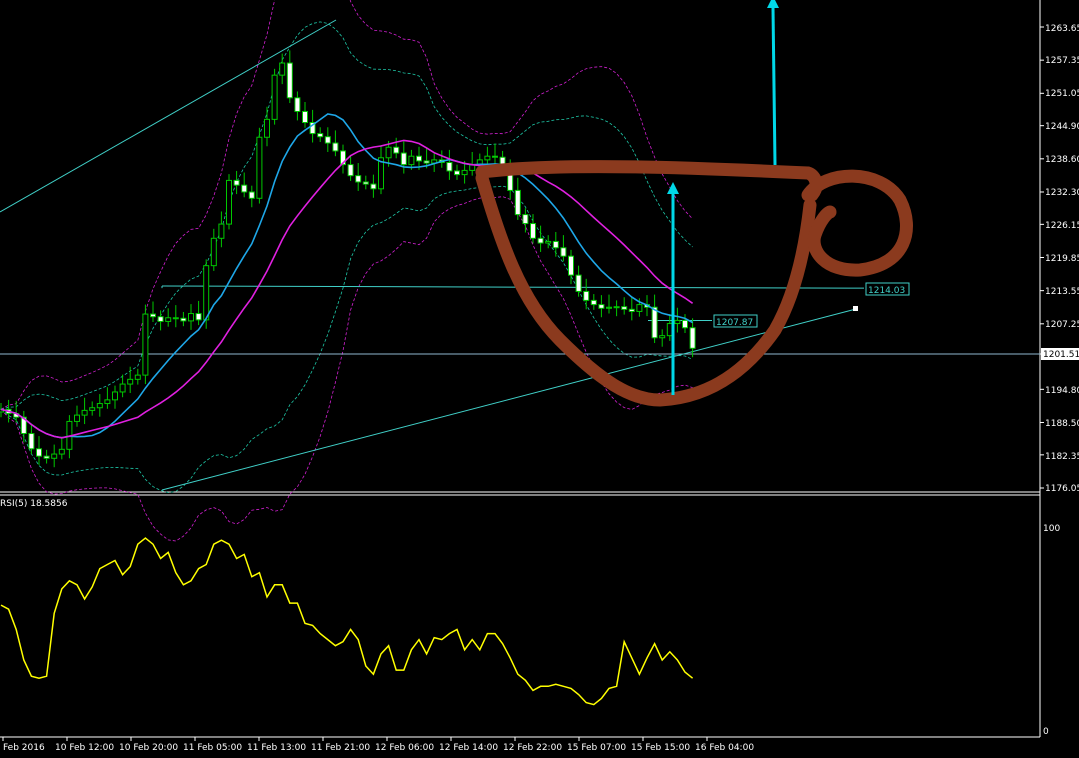 The height and width of the screenshot is (758, 1079). I want to click on current-price-label: 1201.51, so click(1061, 355).